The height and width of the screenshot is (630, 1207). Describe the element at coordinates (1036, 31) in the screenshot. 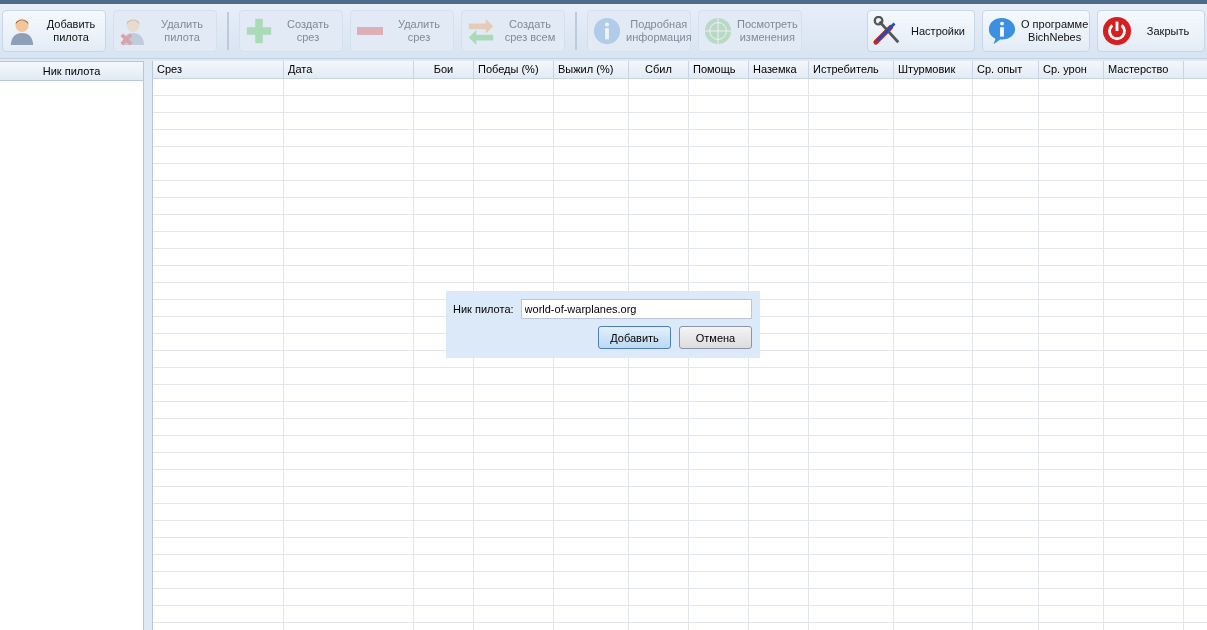

I see `toolbar-button: О программе BichNebes` at that location.